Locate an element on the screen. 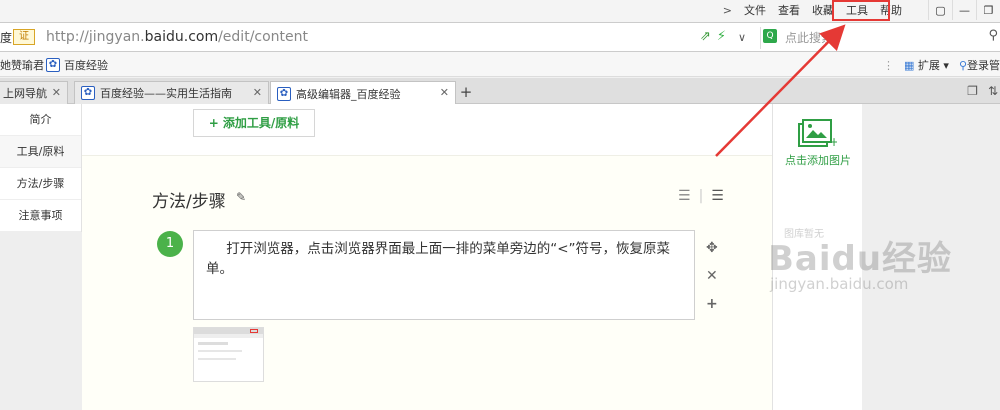  nav-item-steps: 方法/步骤 is located at coordinates (40, 184).